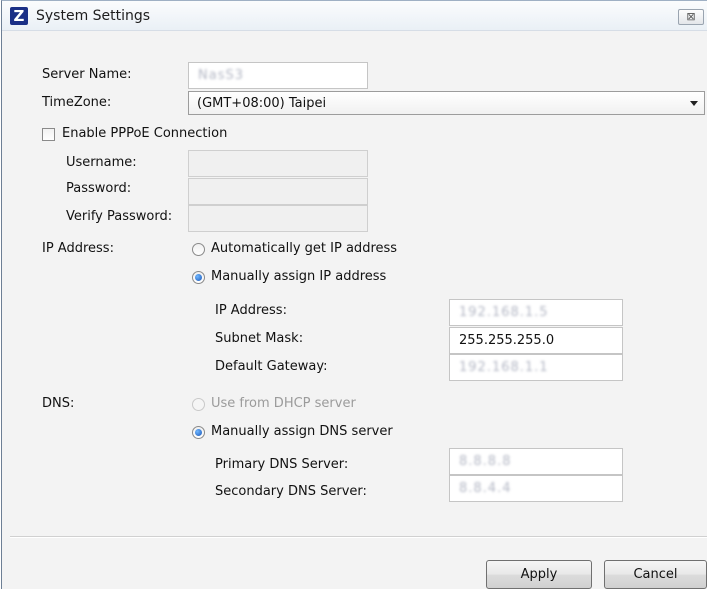 Image resolution: width=707 pixels, height=589 pixels. What do you see at coordinates (539, 574) in the screenshot?
I see `apply-button: Apply` at bounding box center [539, 574].